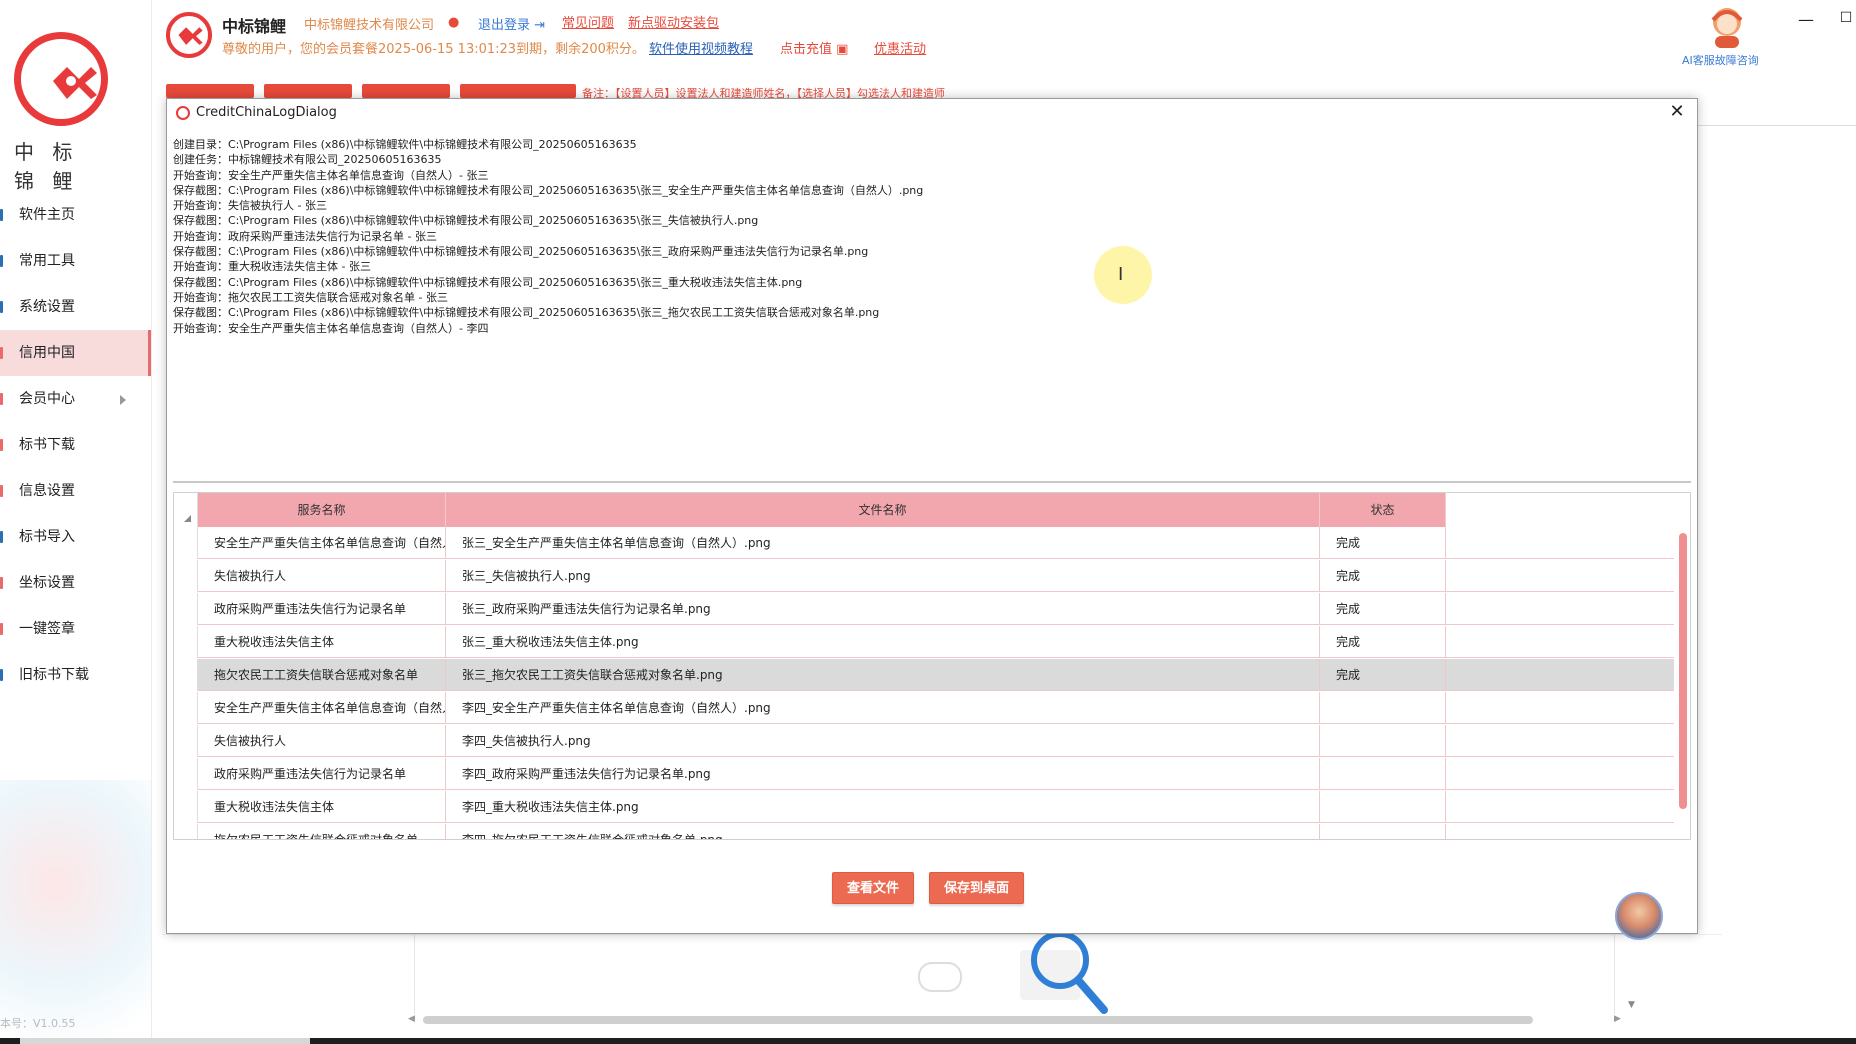 The width and height of the screenshot is (1856, 1044). I want to click on minimize-icon: —, so click(1806, 22).